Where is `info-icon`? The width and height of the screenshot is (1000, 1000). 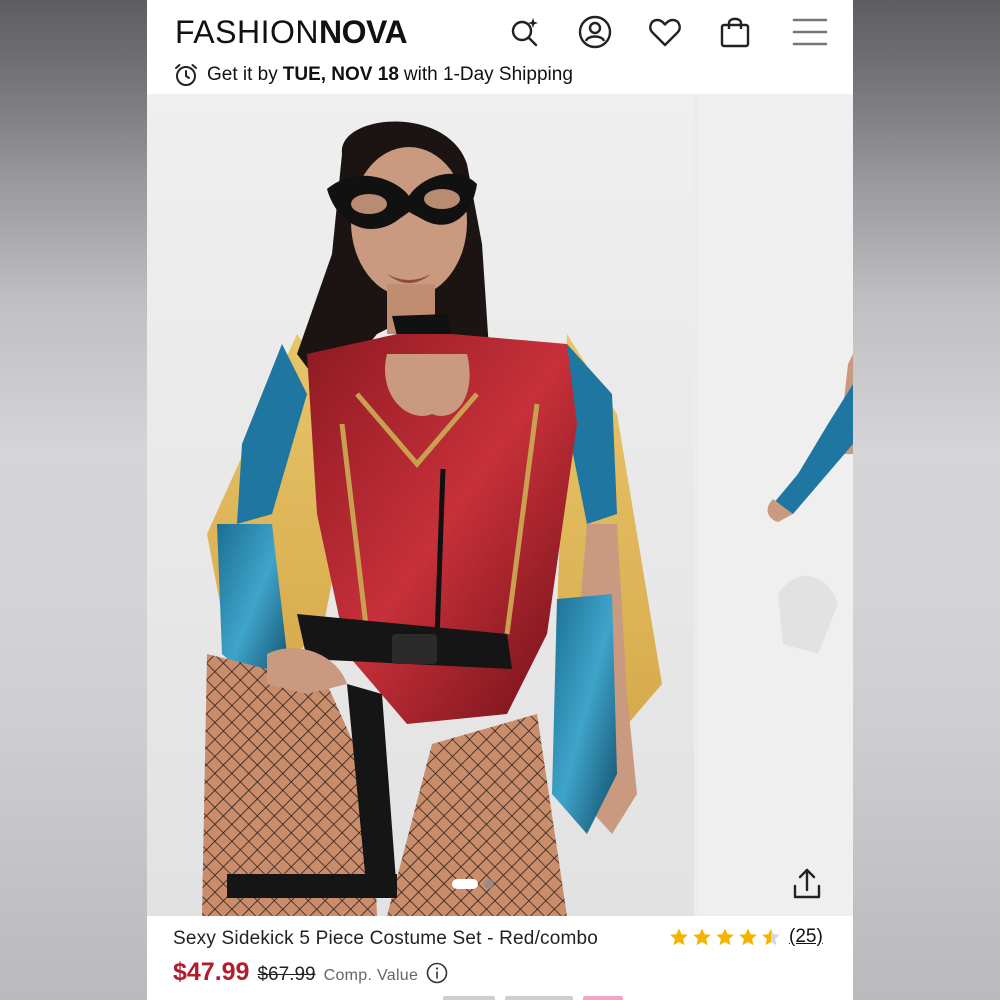 info-icon is located at coordinates (437, 973).